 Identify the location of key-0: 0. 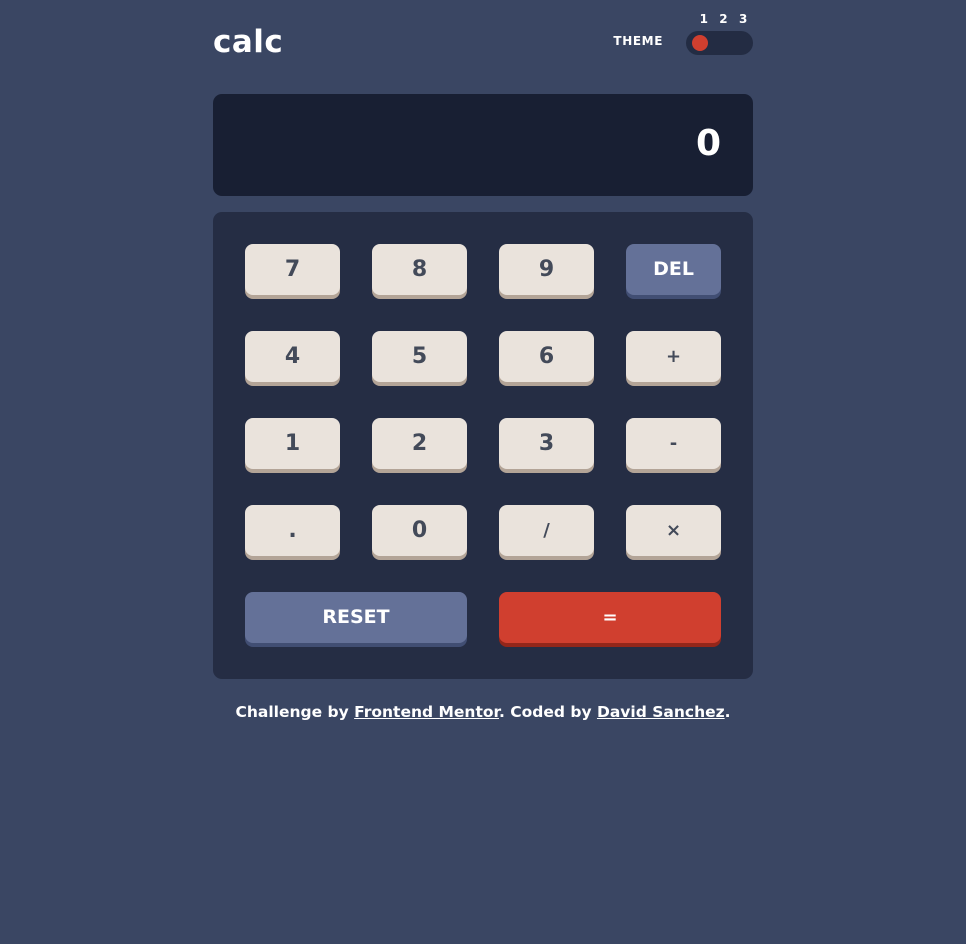
(419, 530).